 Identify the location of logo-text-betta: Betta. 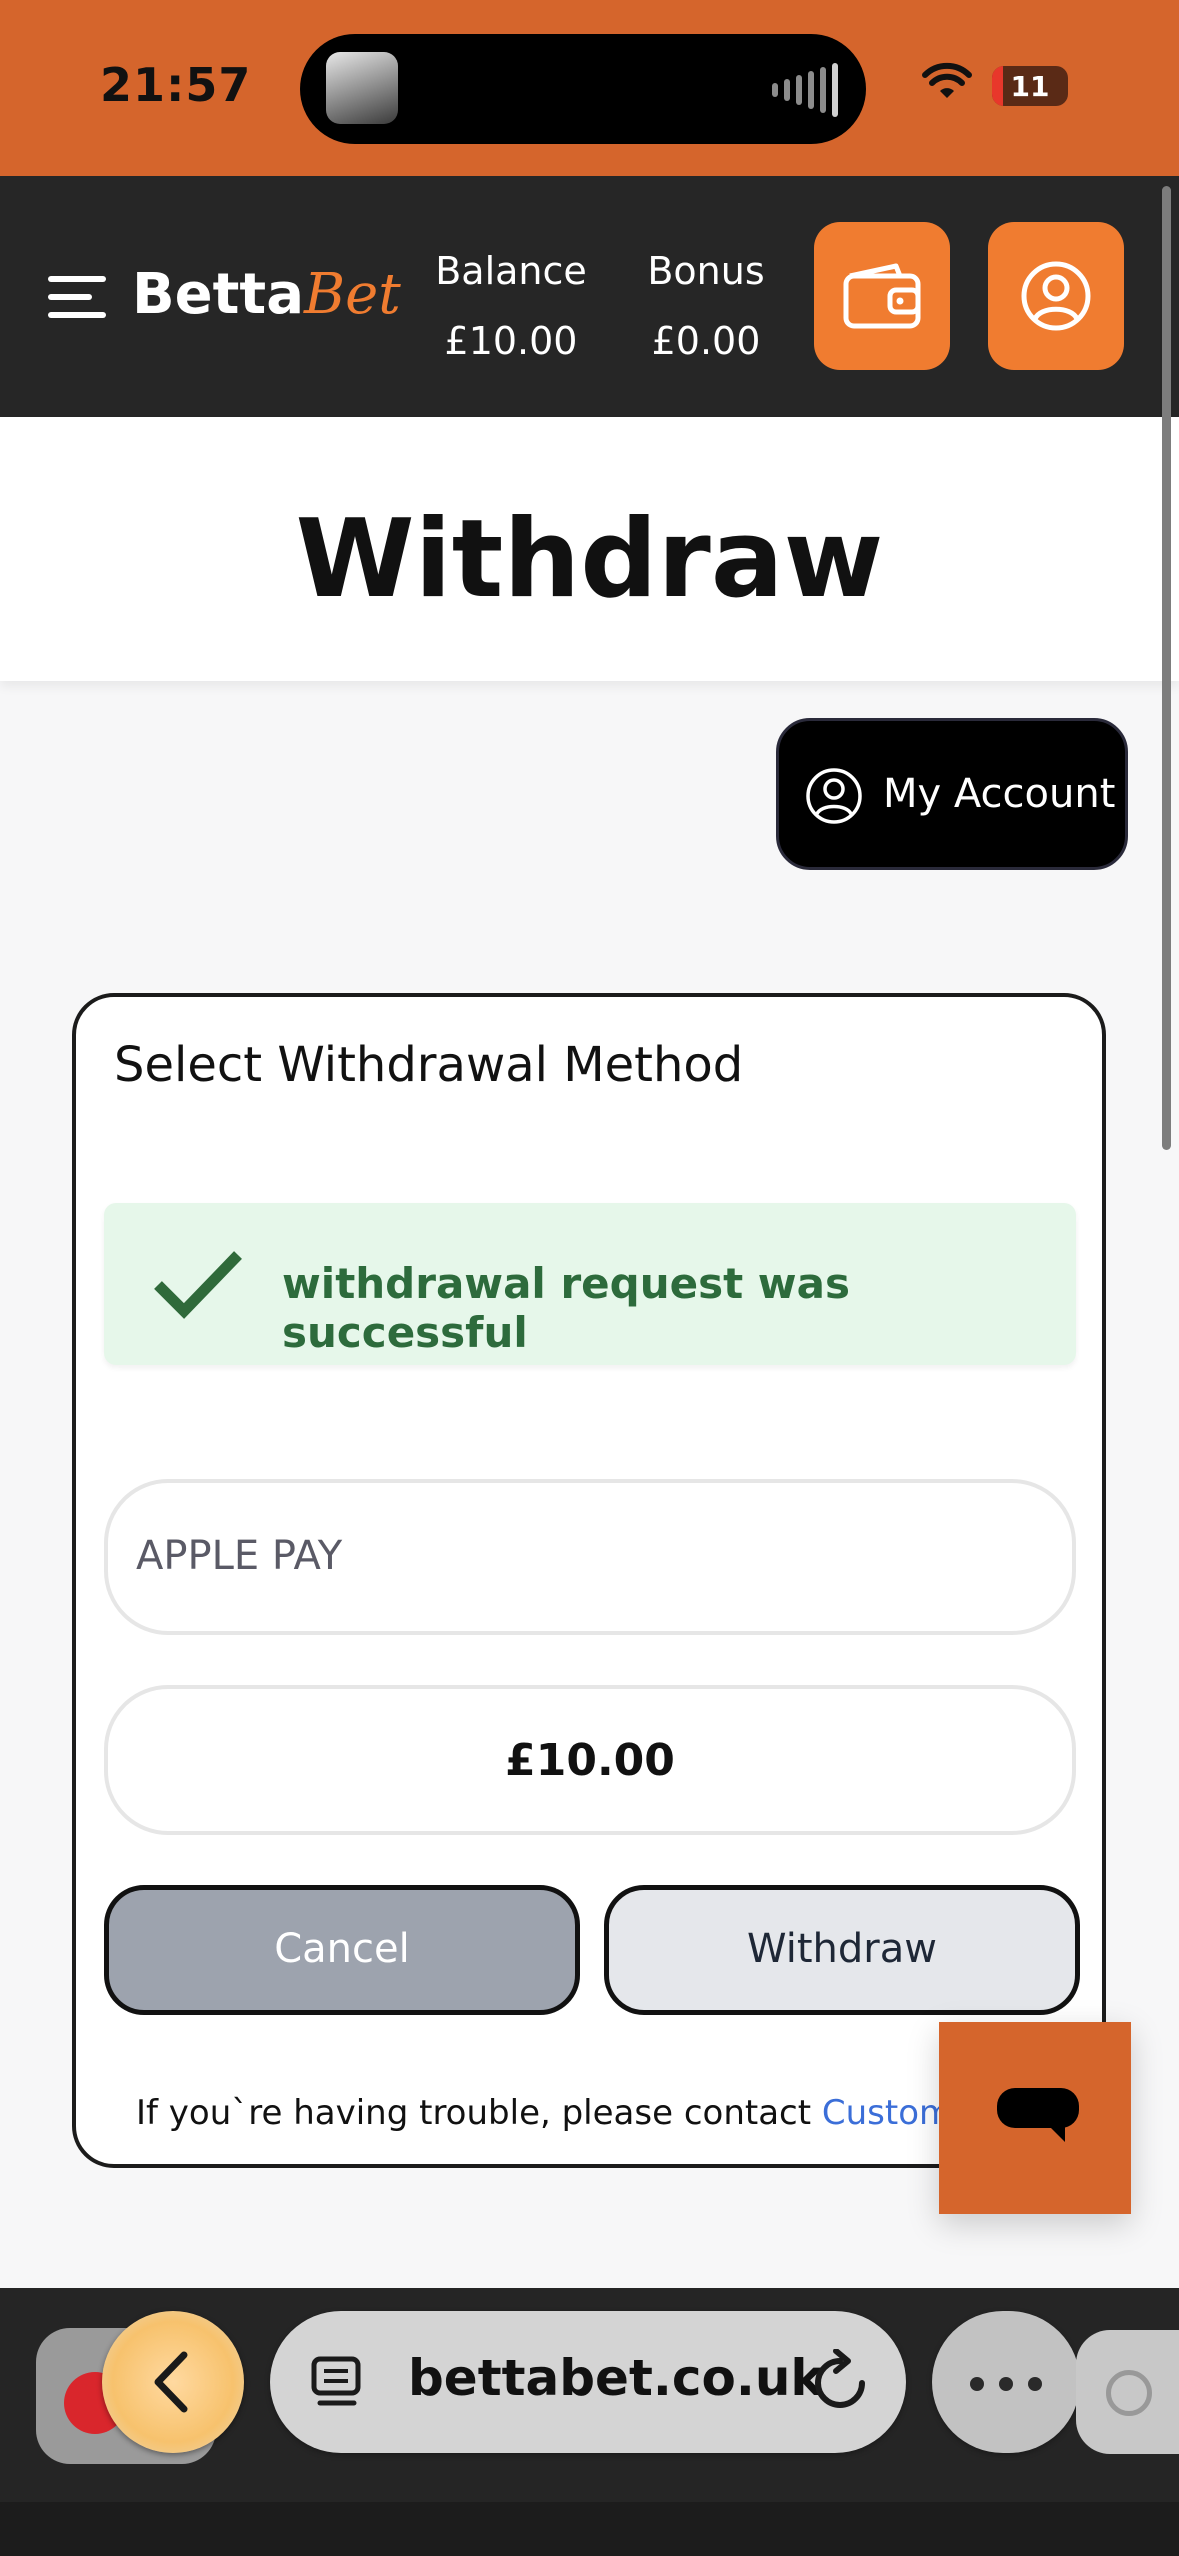
(218, 294).